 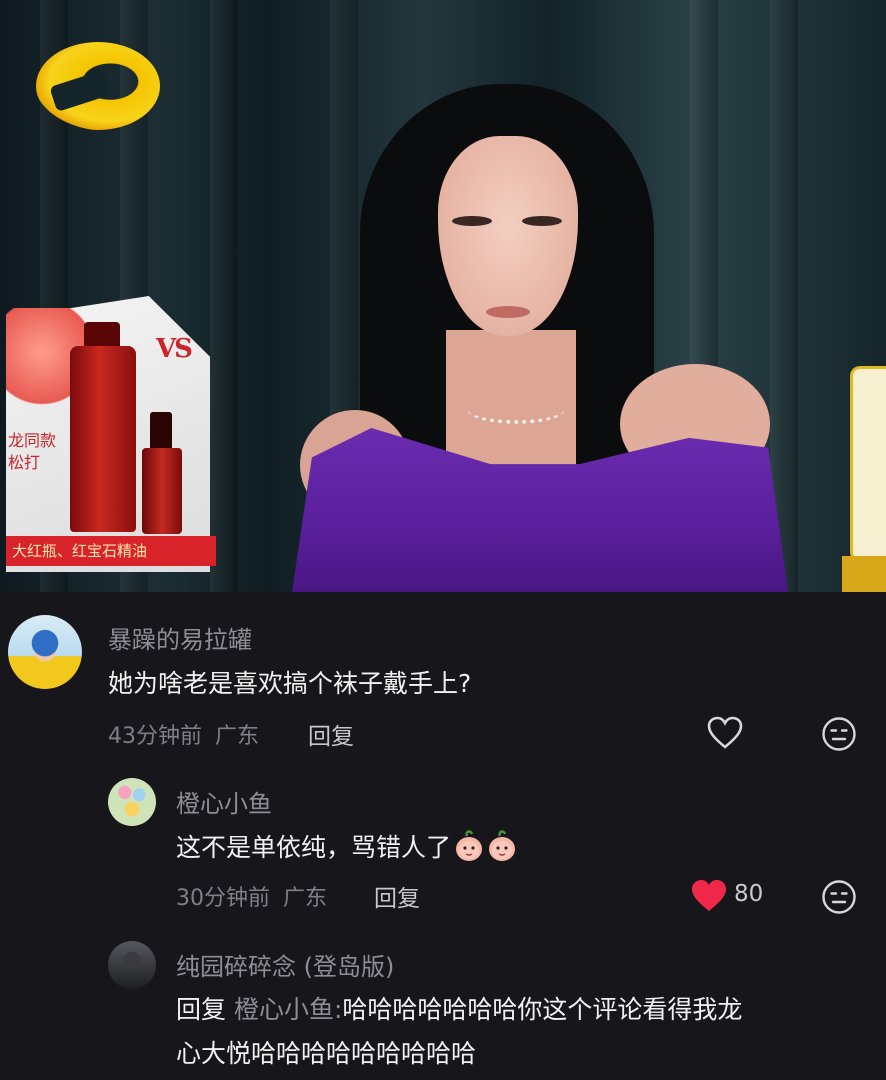 I want to click on comment-text: 这不是单依纯，骂错人了, so click(x=346, y=848).